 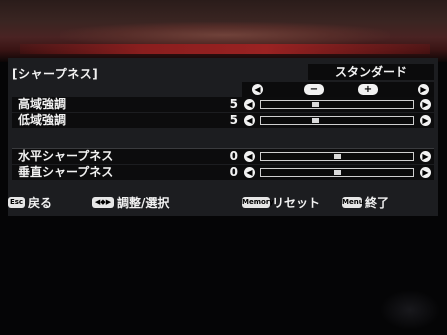 What do you see at coordinates (368, 89) in the screenshot?
I see `plus-button: +` at bounding box center [368, 89].